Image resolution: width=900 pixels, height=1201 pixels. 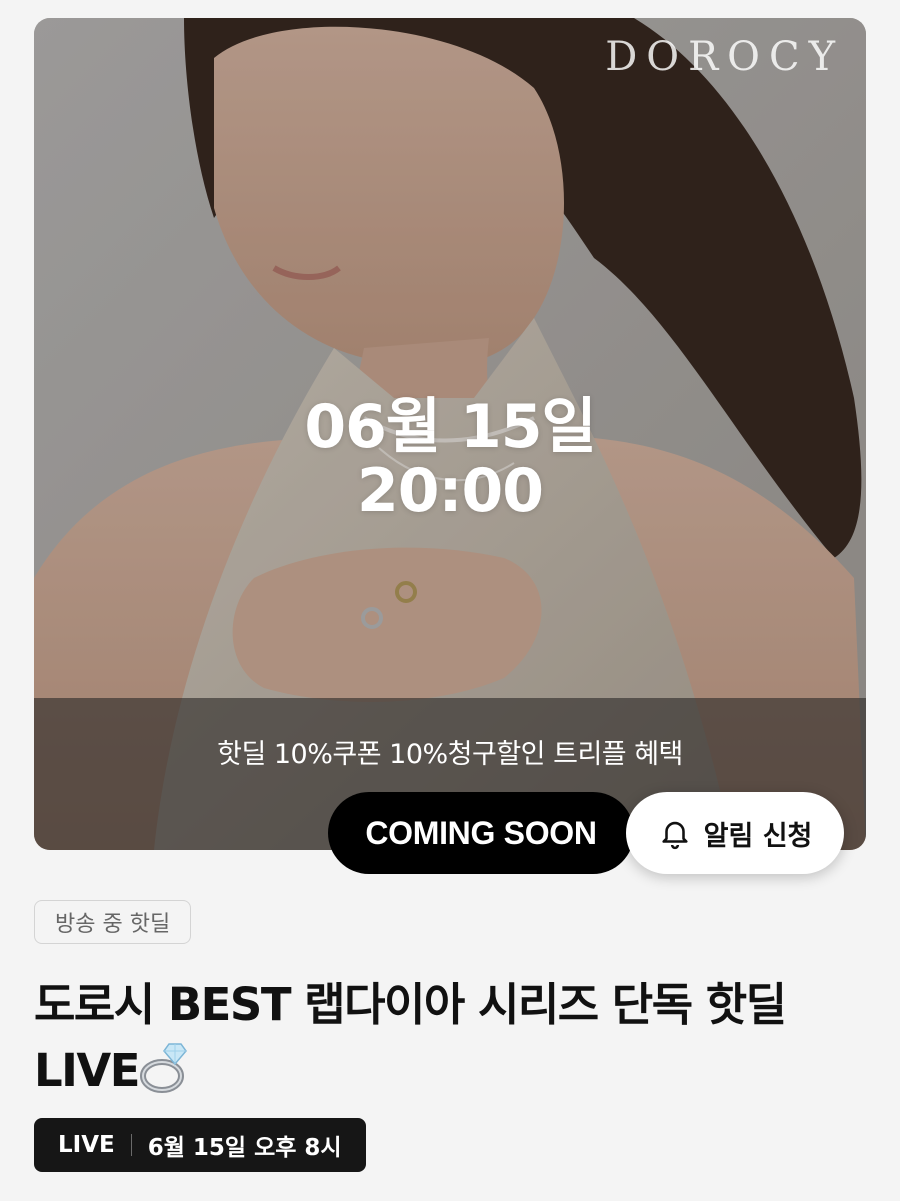 I want to click on live-label: LIVE, so click(x=86, y=1145).